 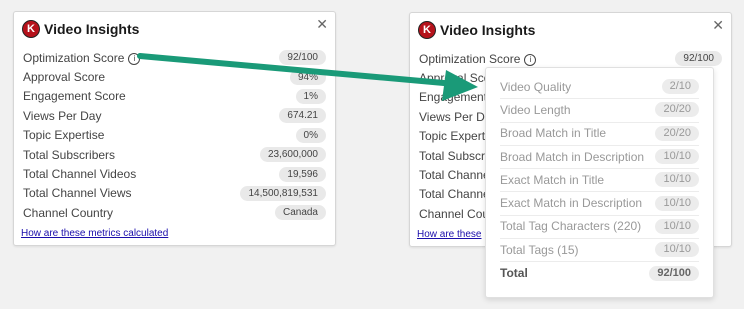 What do you see at coordinates (174, 193) in the screenshot?
I see `metric-row: Total Channel Views 14,500,819,531` at bounding box center [174, 193].